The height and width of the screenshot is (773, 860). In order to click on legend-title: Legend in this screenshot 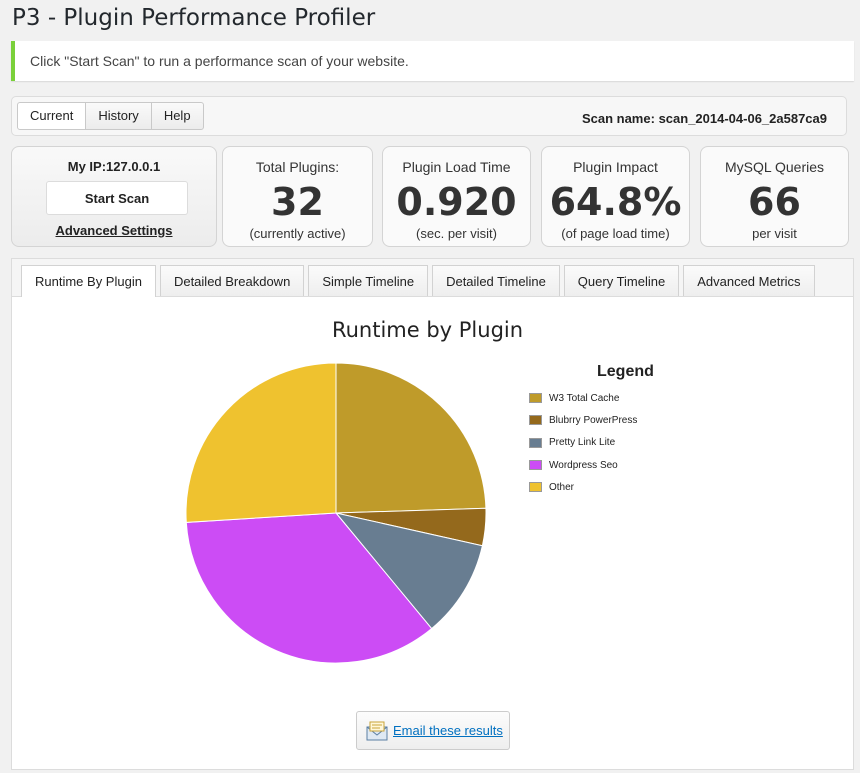, I will do `click(625, 371)`.